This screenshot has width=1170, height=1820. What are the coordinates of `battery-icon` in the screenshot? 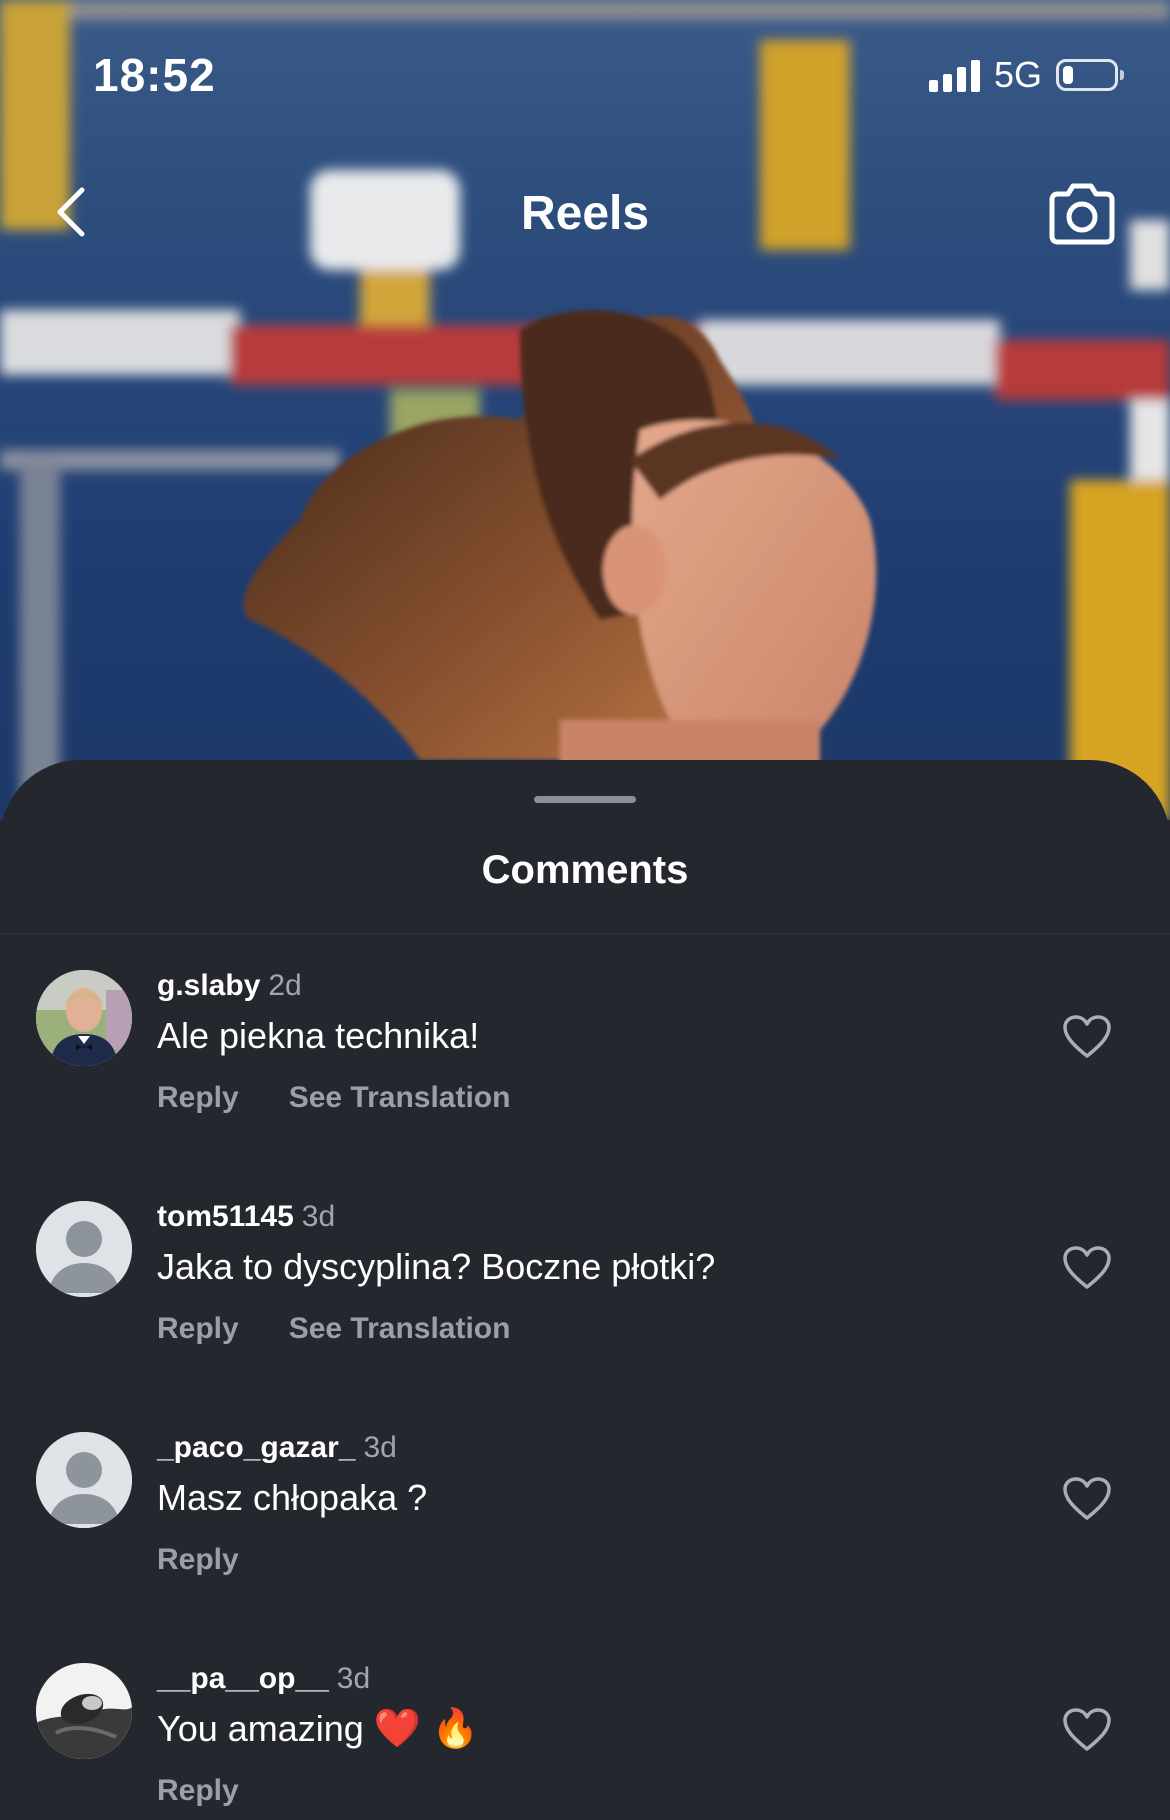 It's located at (1090, 75).